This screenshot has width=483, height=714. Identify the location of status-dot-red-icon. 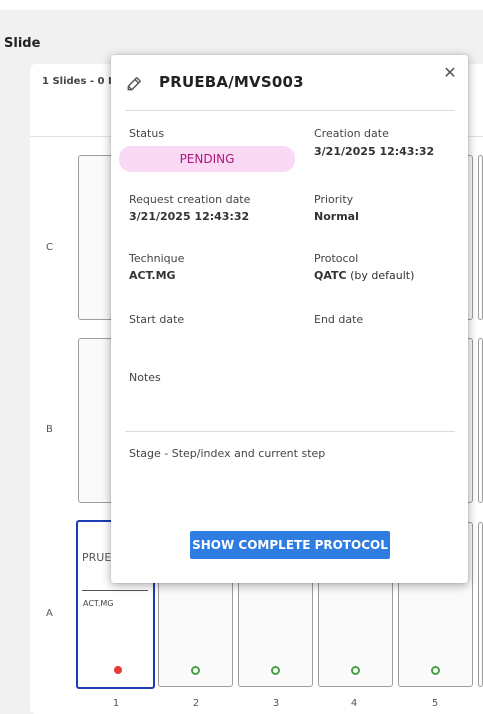
(118, 670).